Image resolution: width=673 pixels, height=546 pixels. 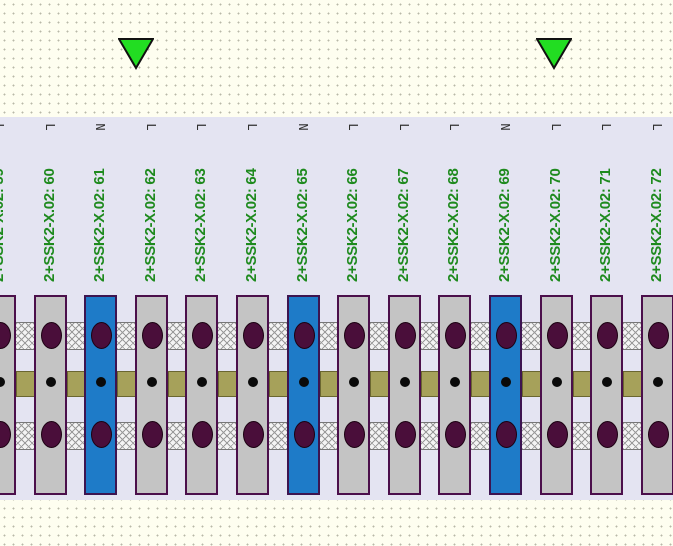 What do you see at coordinates (606, 225) in the screenshot?
I see `terminal-label: 2+SSK2-X.02: 71` at bounding box center [606, 225].